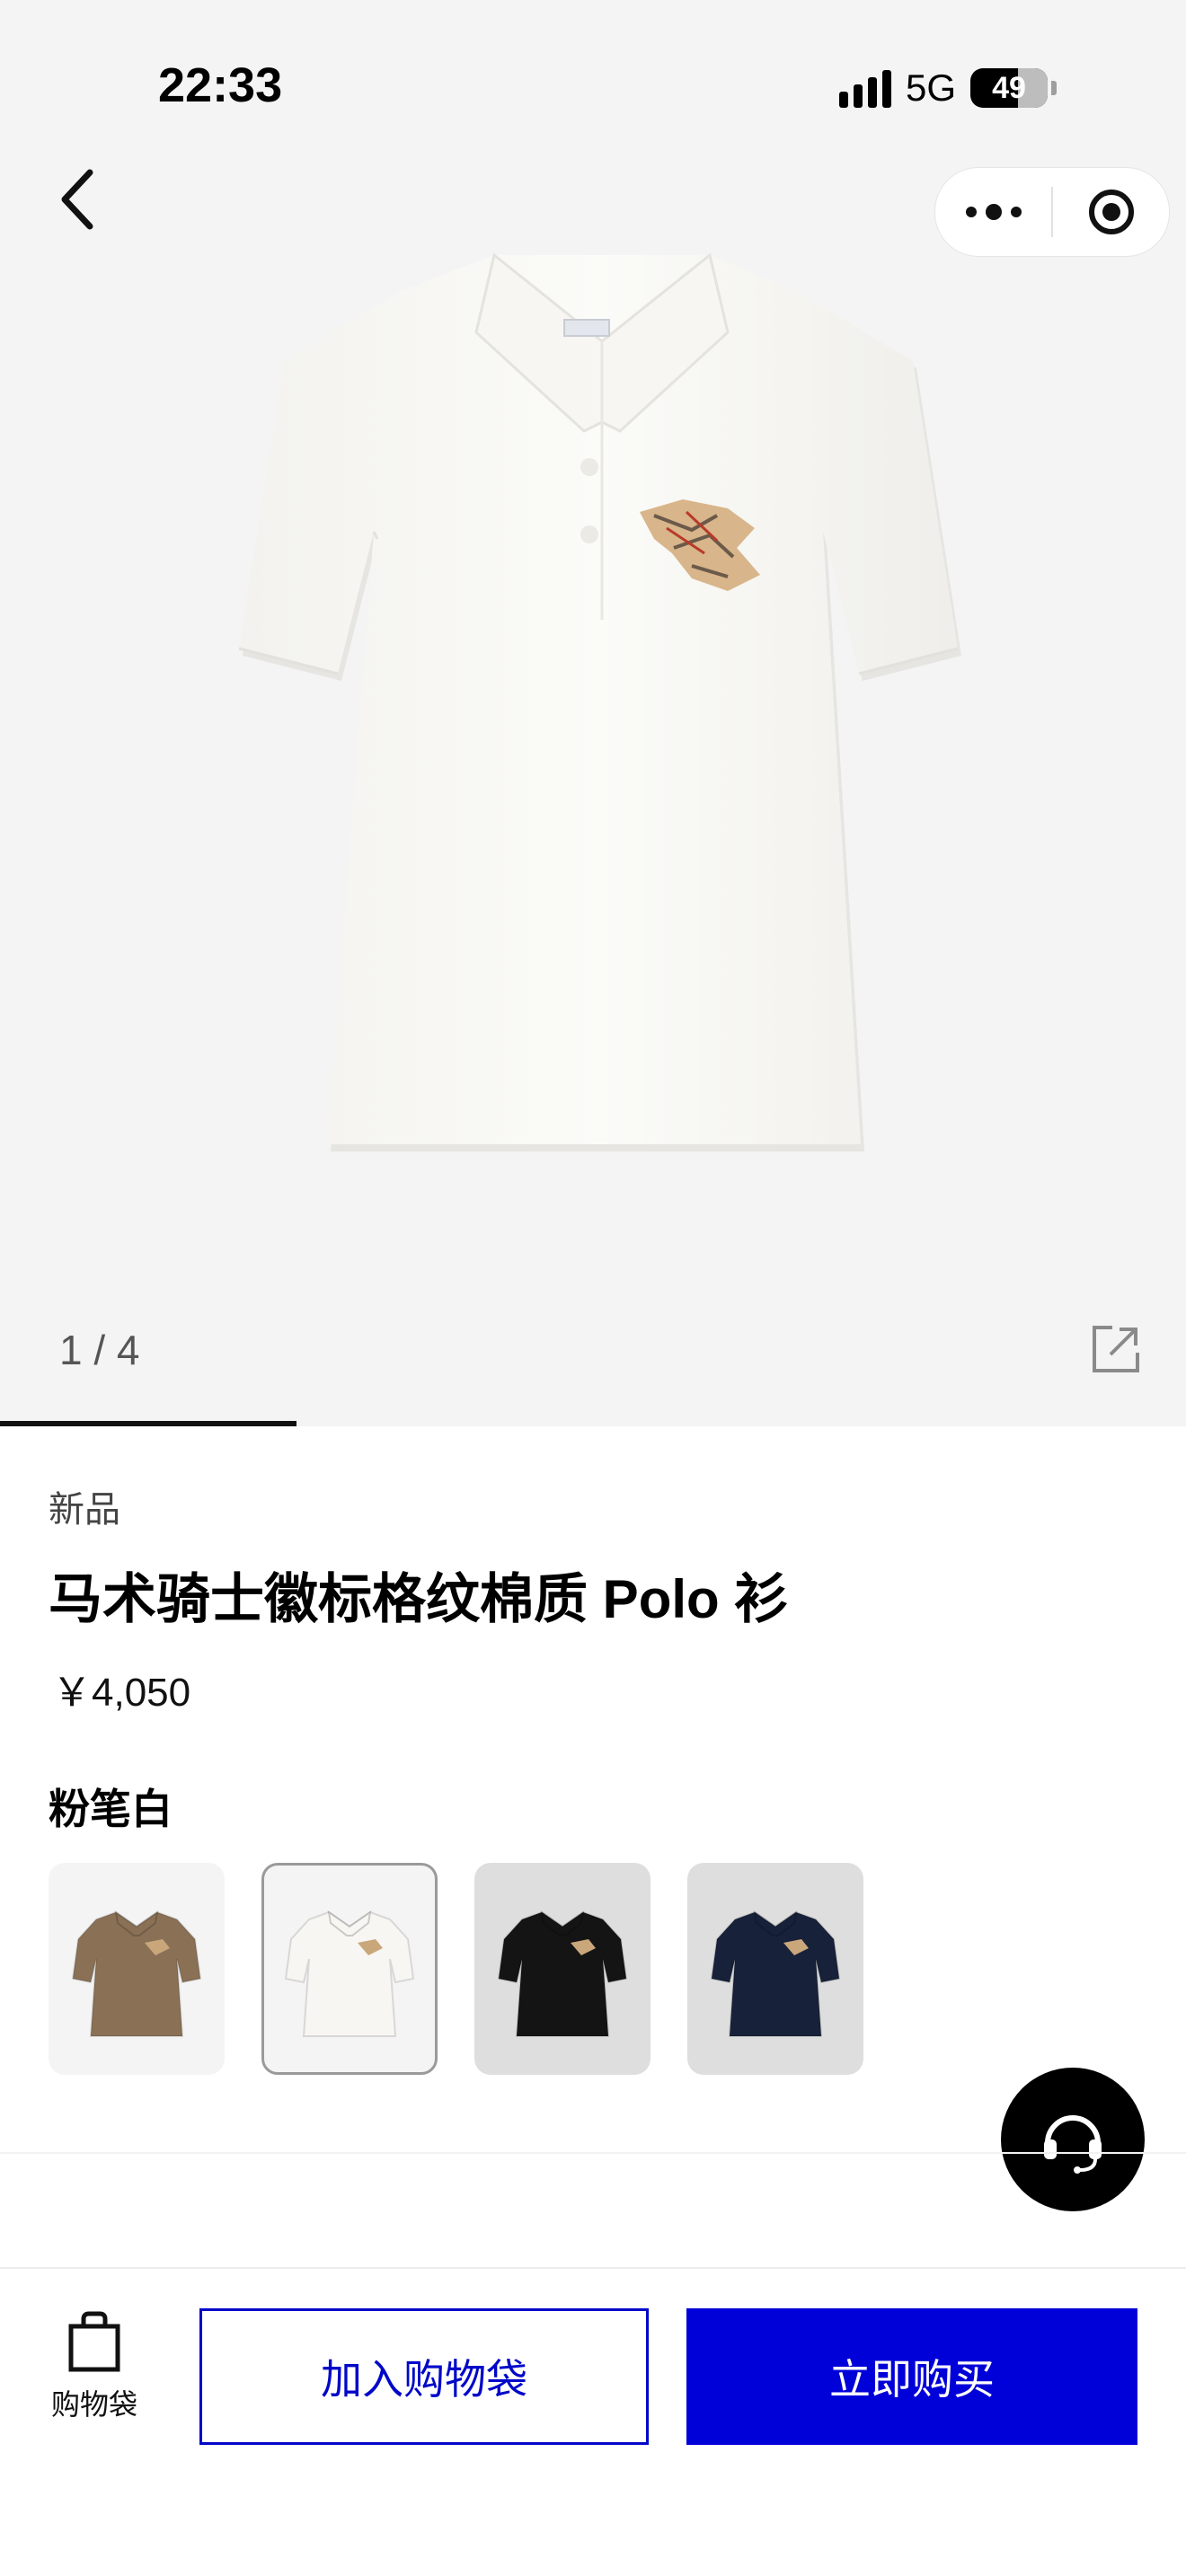  I want to click on customer-service-button, so click(1073, 2139).